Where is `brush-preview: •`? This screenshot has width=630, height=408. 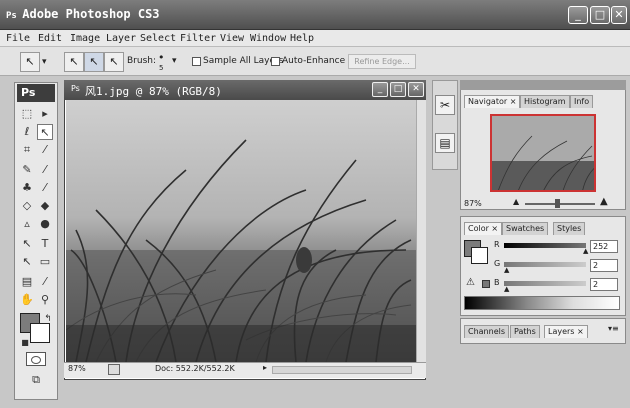
brush-preview: • is located at coordinates (161, 57).